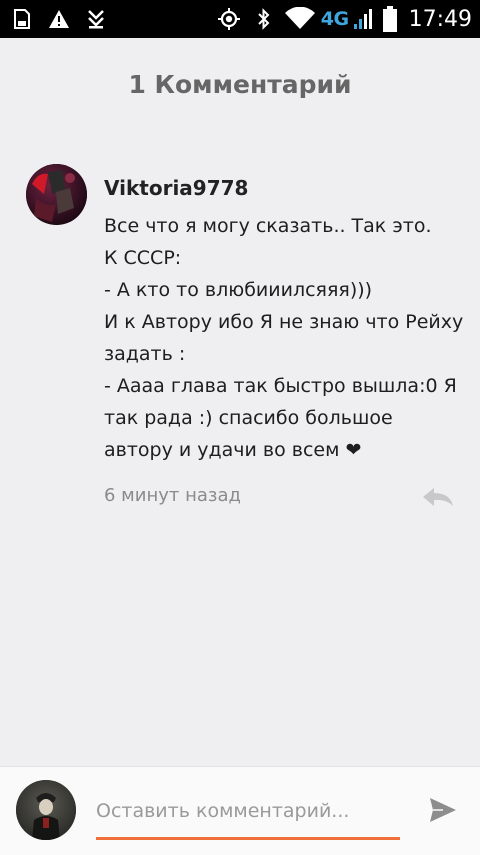  Describe the element at coordinates (22, 19) in the screenshot. I see `sd-card-icon` at that location.